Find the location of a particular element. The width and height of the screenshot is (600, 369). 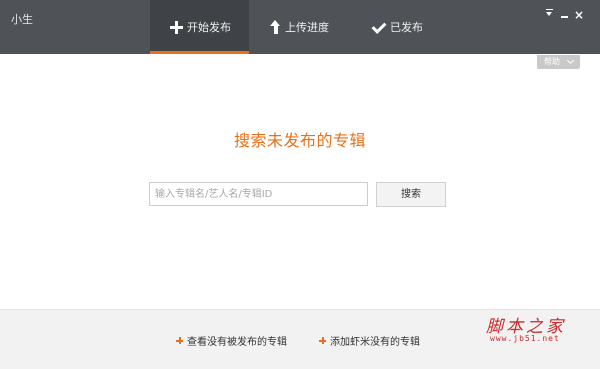

check-icon is located at coordinates (379, 27).